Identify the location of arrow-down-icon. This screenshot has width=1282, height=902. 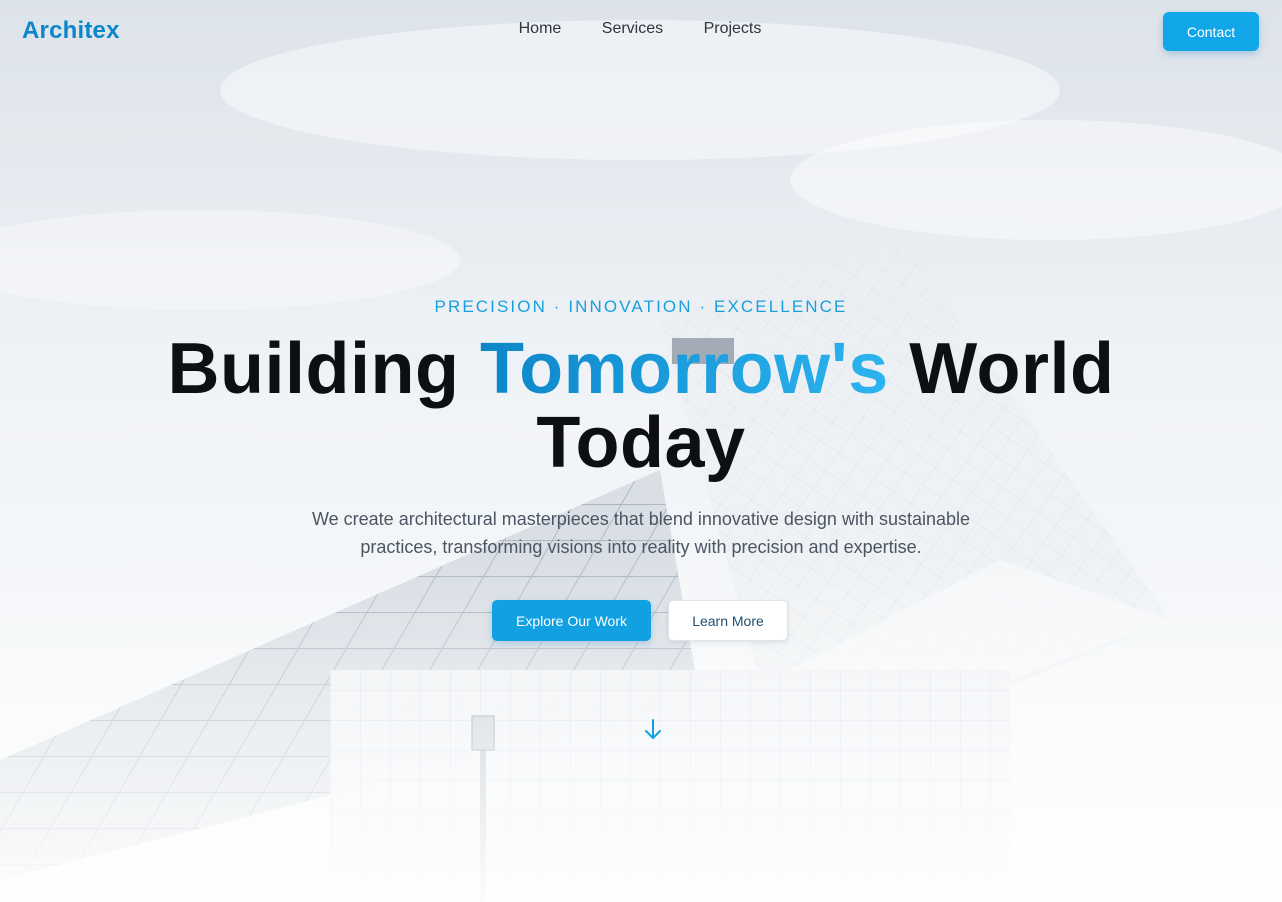
(653, 730).